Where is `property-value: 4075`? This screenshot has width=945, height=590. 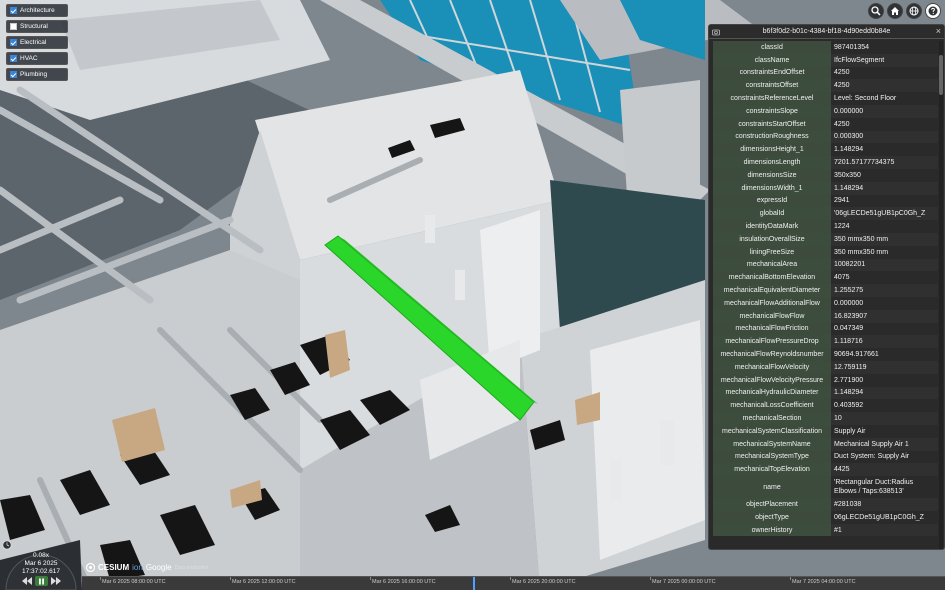 property-value: 4075 is located at coordinates (884, 278).